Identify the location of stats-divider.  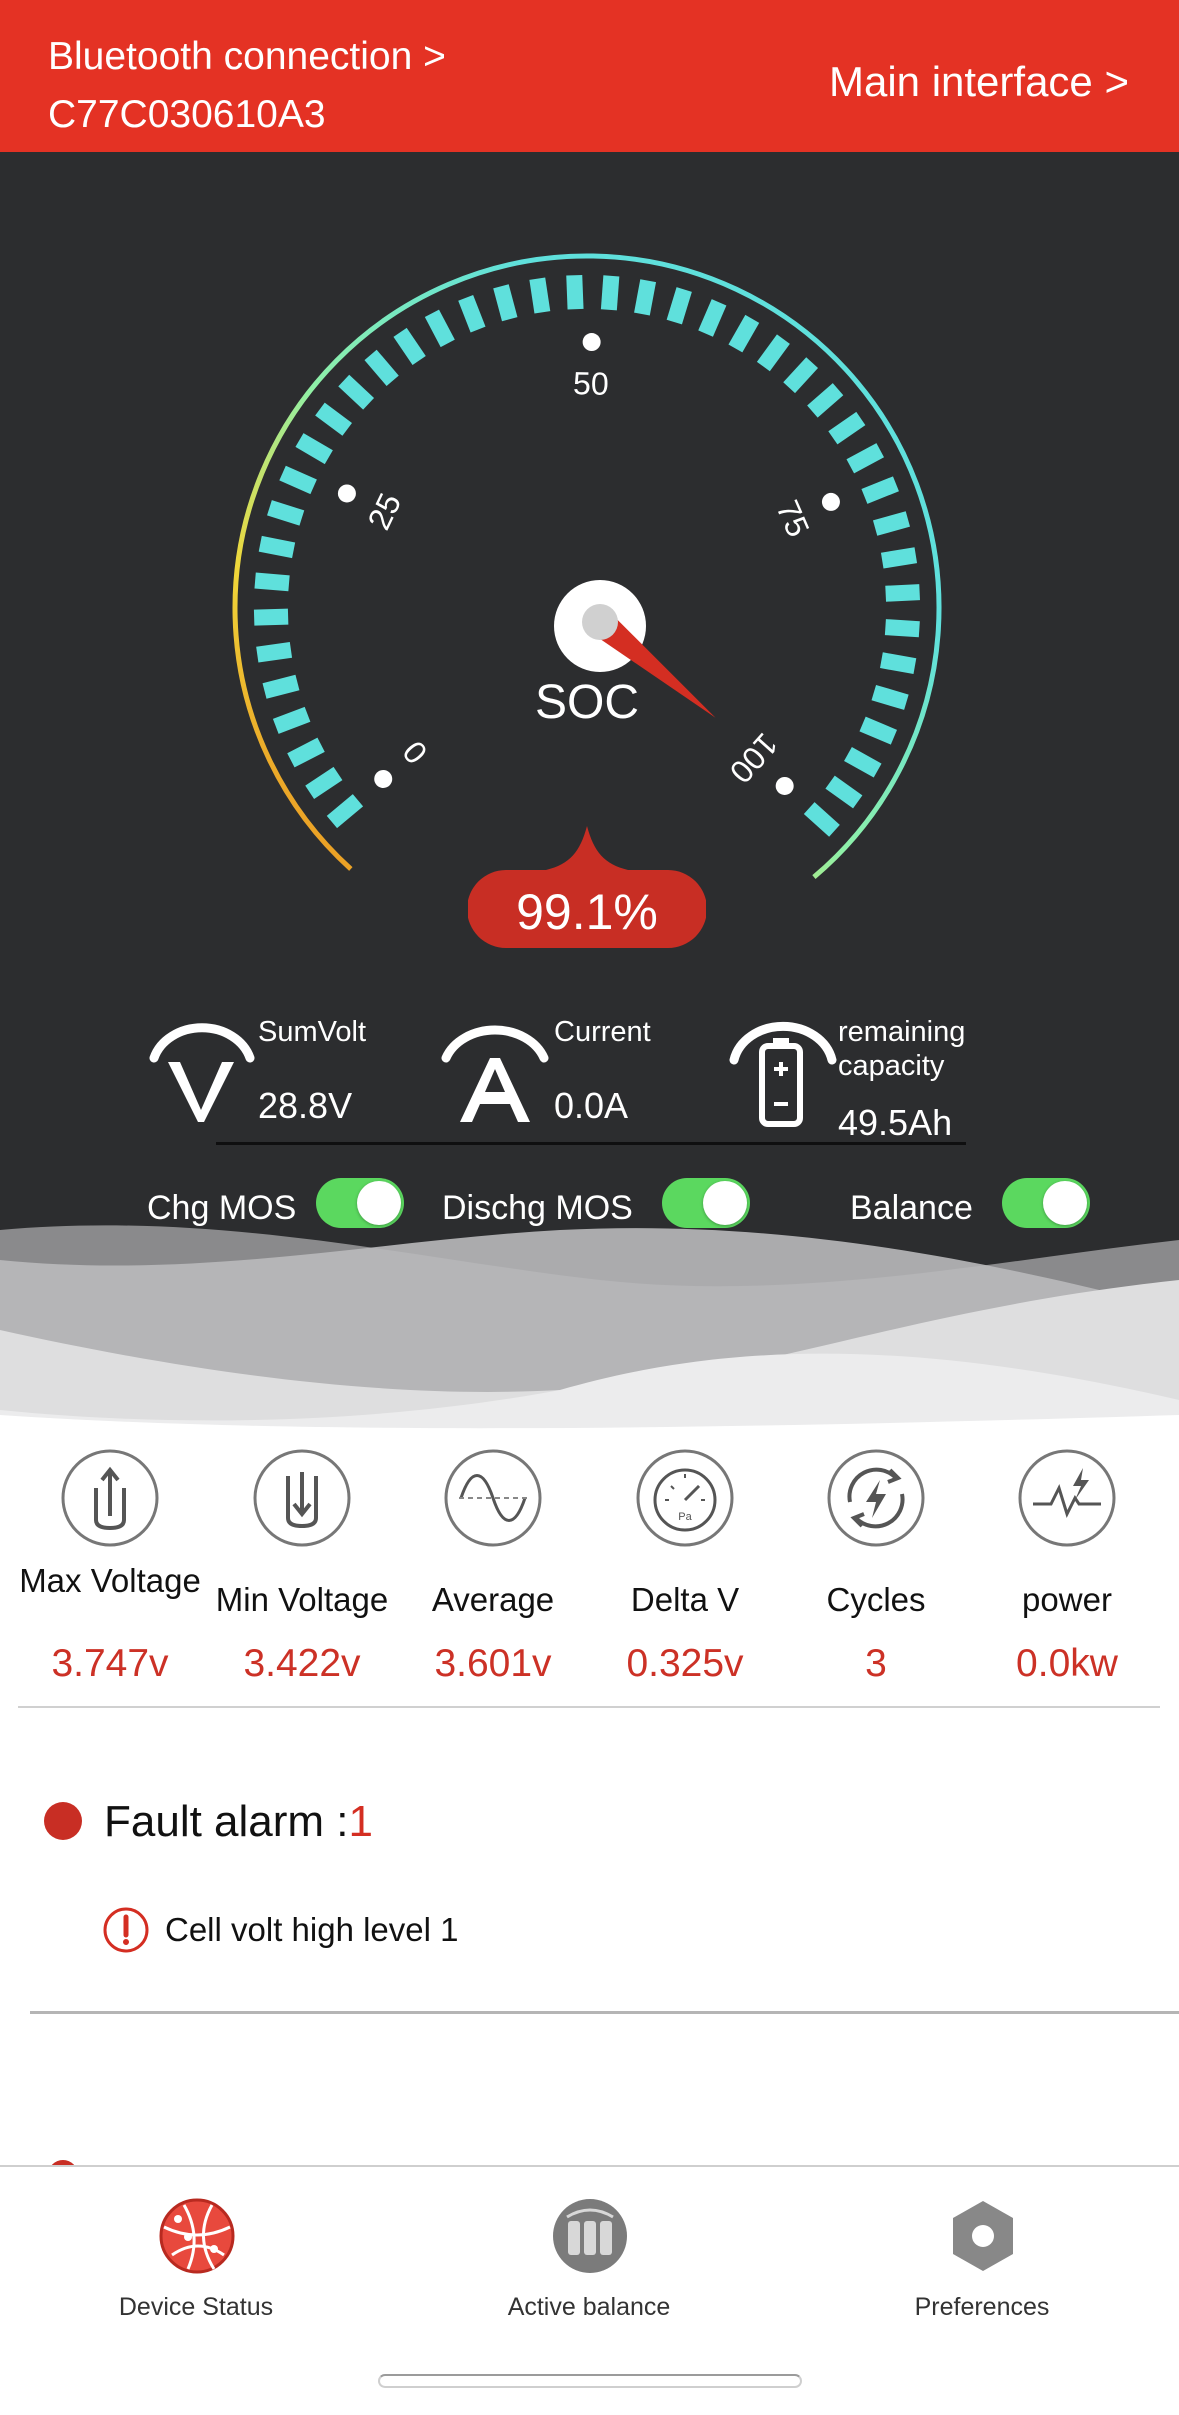
(589, 1707).